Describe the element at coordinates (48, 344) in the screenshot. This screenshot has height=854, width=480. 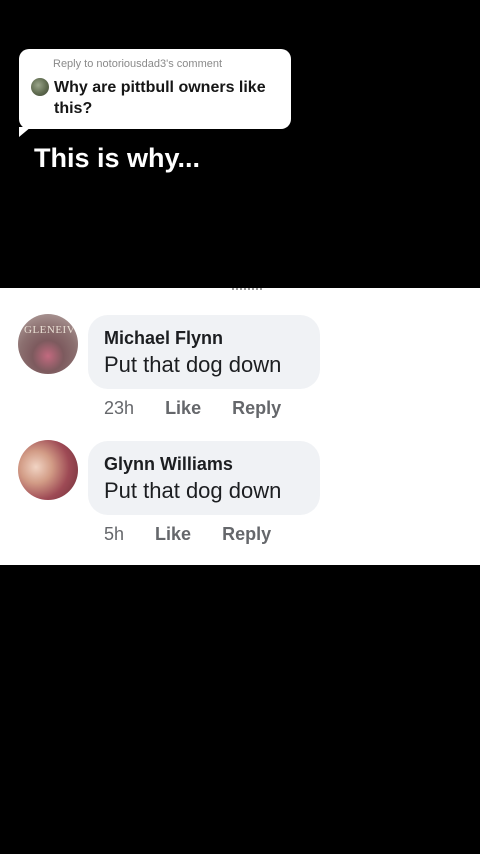
I see `avatar-michael-flynn: GLENEIVS` at that location.